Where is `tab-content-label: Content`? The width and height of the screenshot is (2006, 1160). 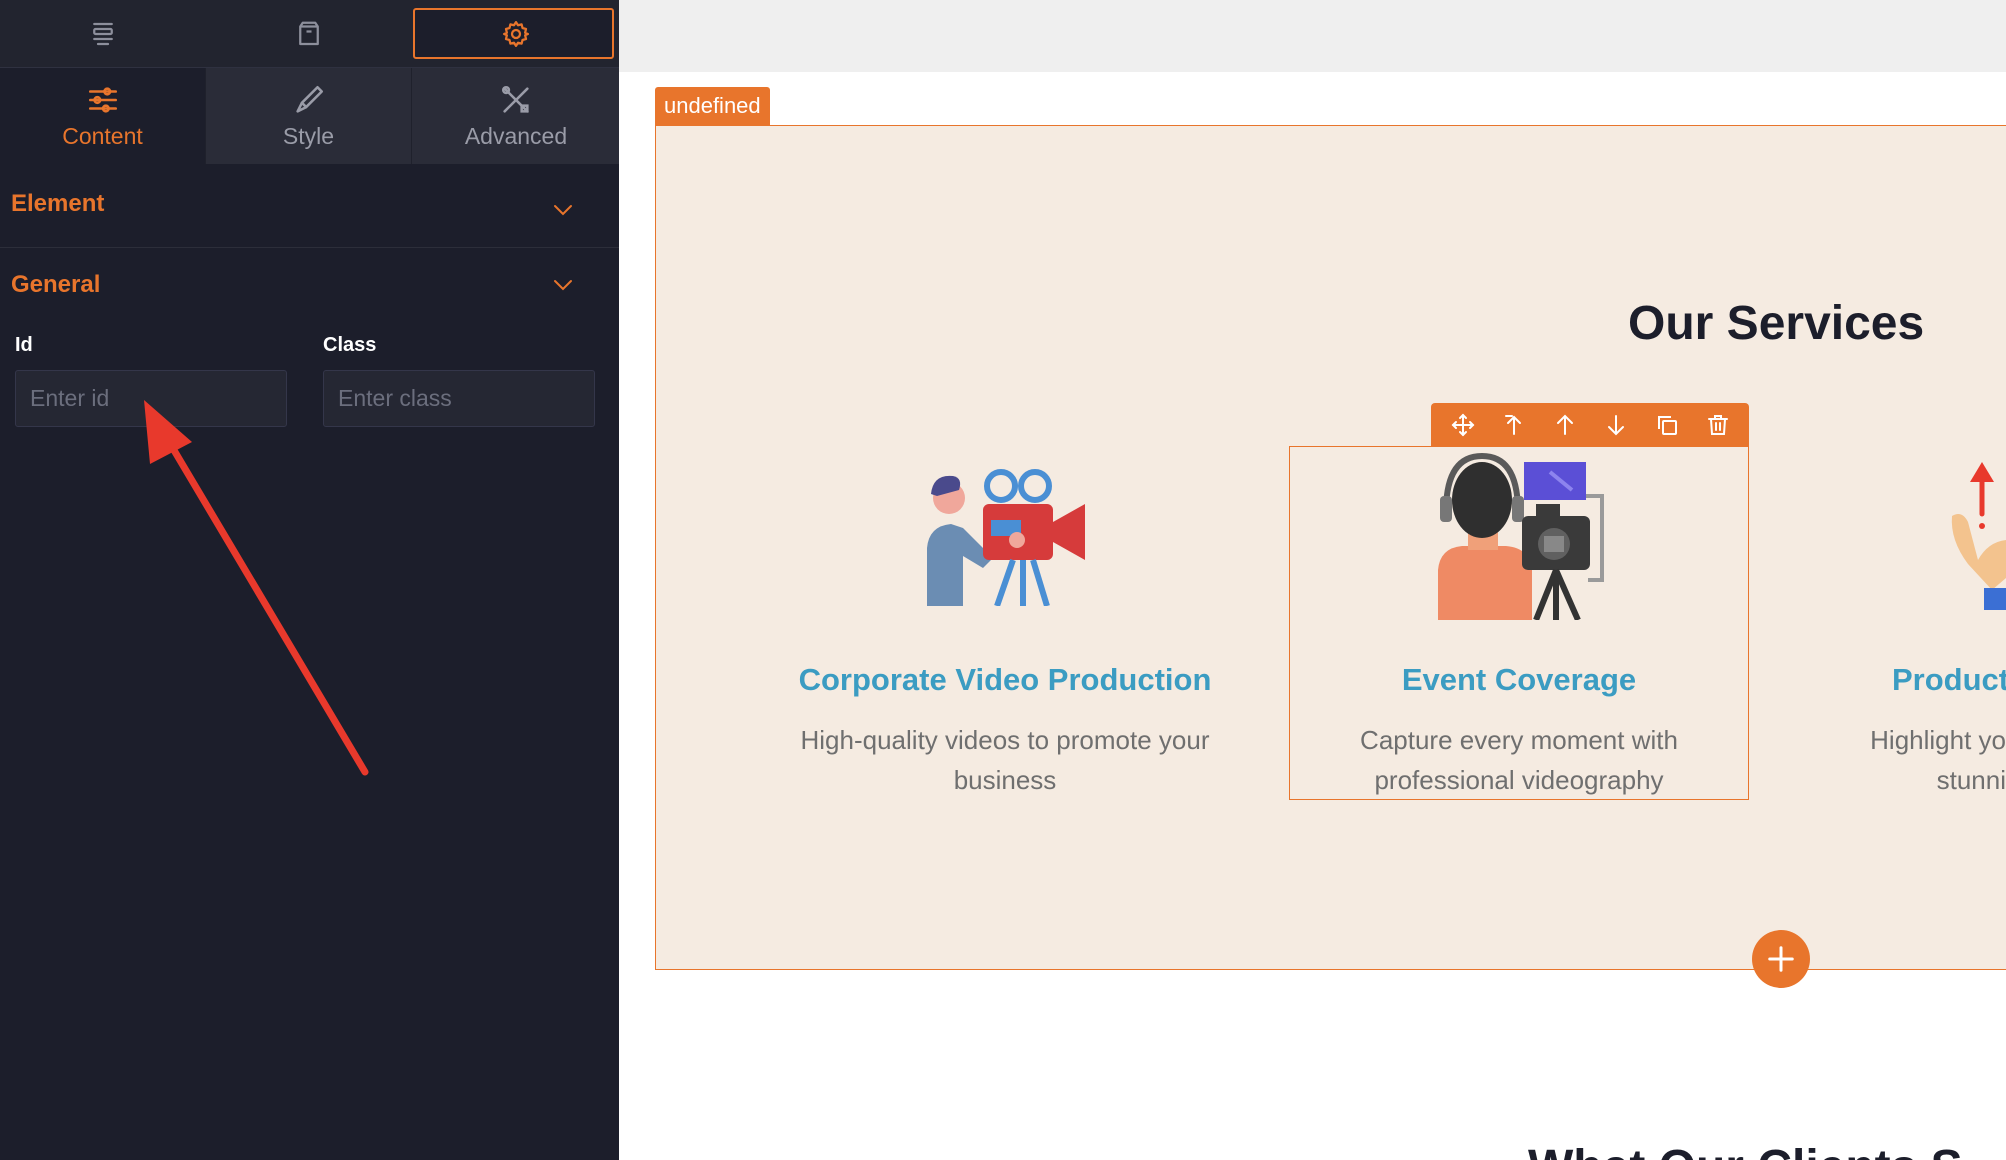
tab-content-label: Content is located at coordinates (102, 135).